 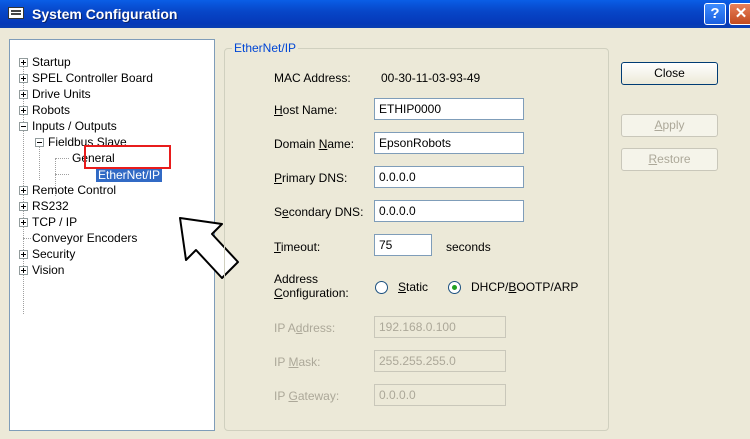 What do you see at coordinates (74, 126) in the screenshot?
I see `tree-item-label: Inputs / Outputs` at bounding box center [74, 126].